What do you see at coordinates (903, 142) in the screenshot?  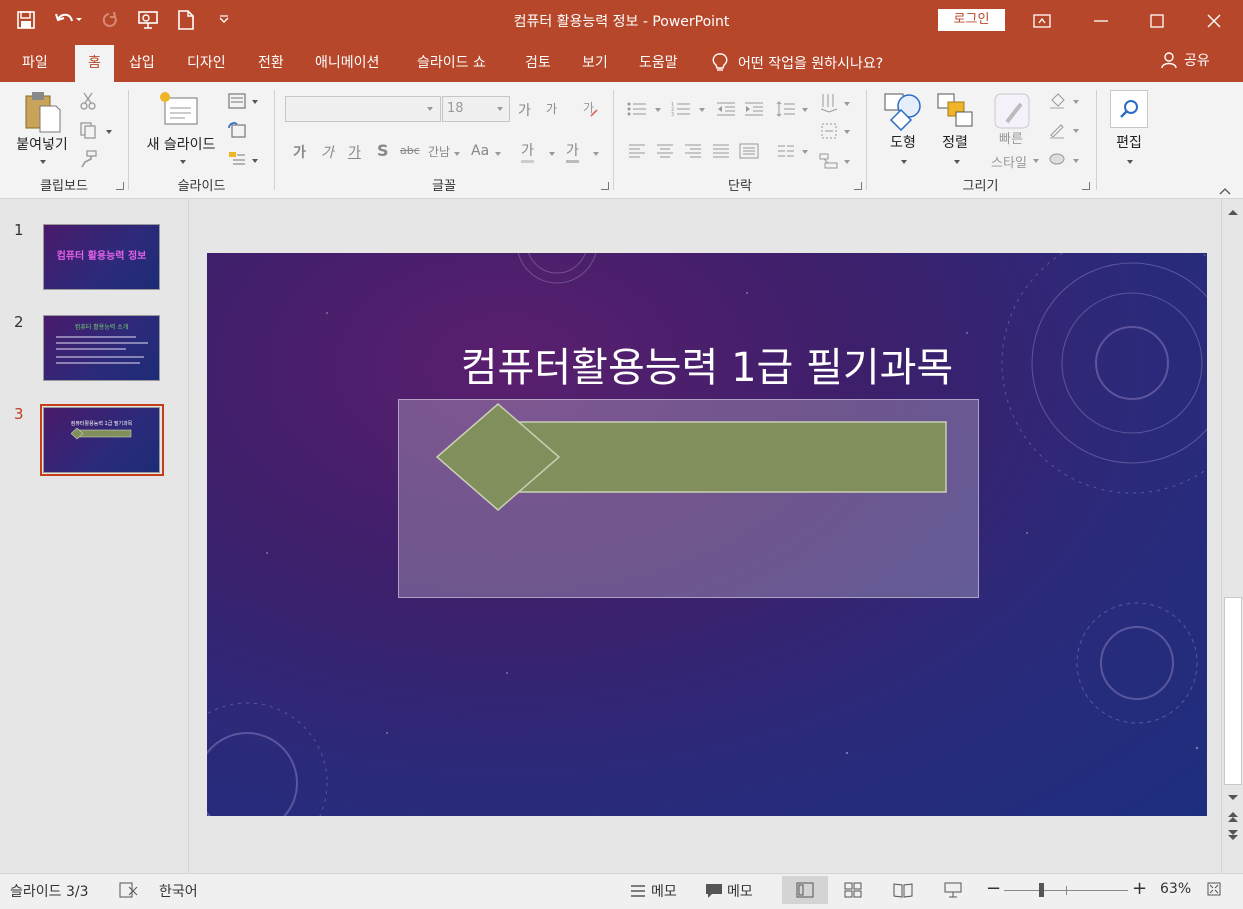 I see `shapes-label: 도형` at bounding box center [903, 142].